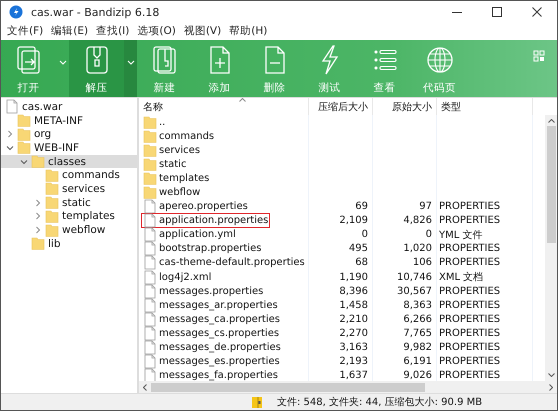 This screenshot has width=558, height=411. What do you see at coordinates (69, 230) in the screenshot?
I see `tree-item: webflow` at bounding box center [69, 230].